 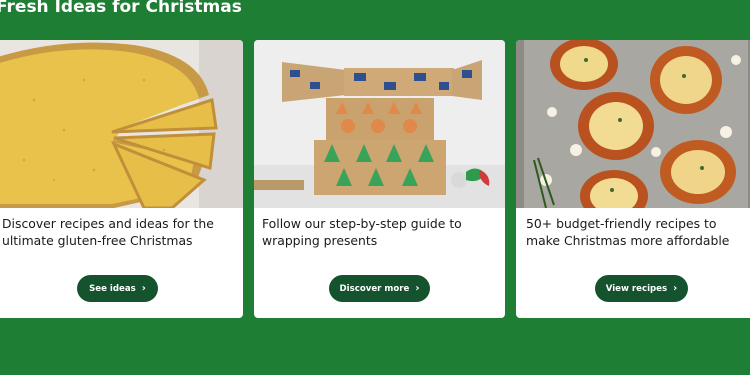 What do you see at coordinates (636, 288) in the screenshot?
I see `button-label: View recipes` at bounding box center [636, 288].